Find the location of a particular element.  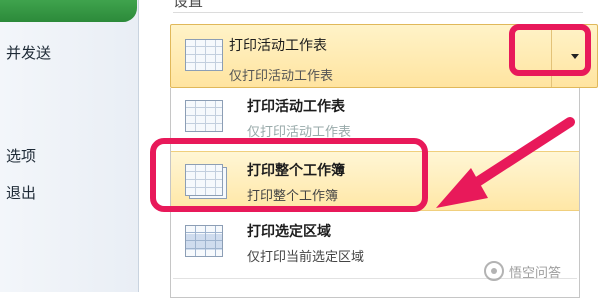

nav-item-exit: 退出 is located at coordinates (21, 192).